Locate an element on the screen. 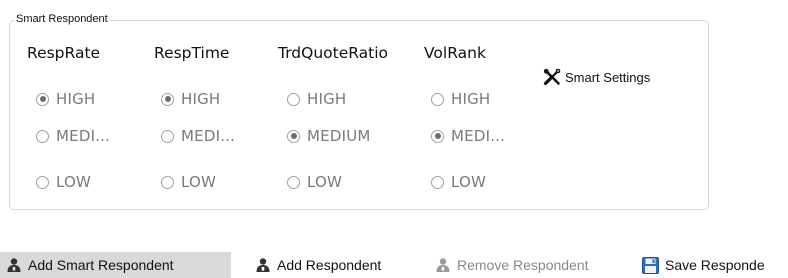  smart-settings-label: Smart Settings is located at coordinates (608, 77).